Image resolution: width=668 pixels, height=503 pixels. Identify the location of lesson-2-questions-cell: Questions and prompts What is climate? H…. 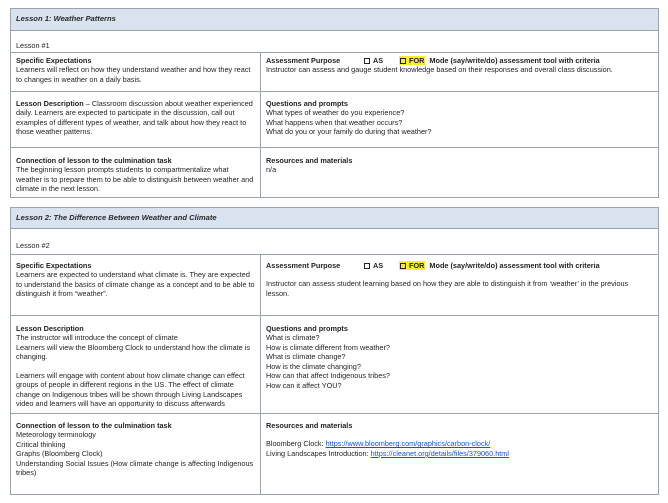
(459, 364).